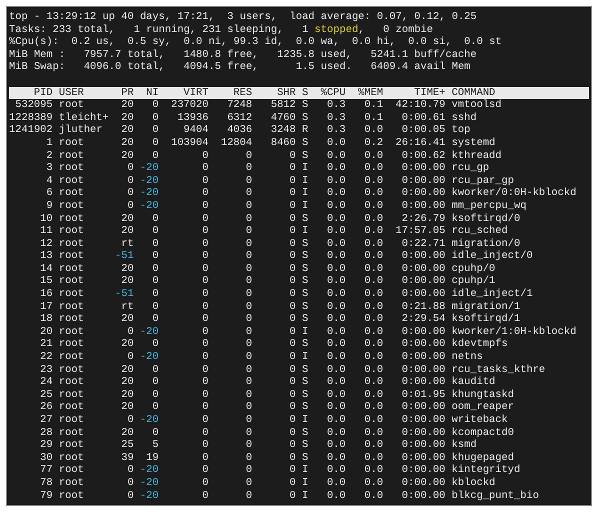 This screenshot has height=512, width=600. Describe the element at coordinates (256, 42) in the screenshot. I see `summary-line: %Cpu(s): 0.2 us, 0.5 sy, 0.0 ni, 99.3 id, 0.0 wa, 0.0 hi, 0.0 si, 0.0 st` at that location.